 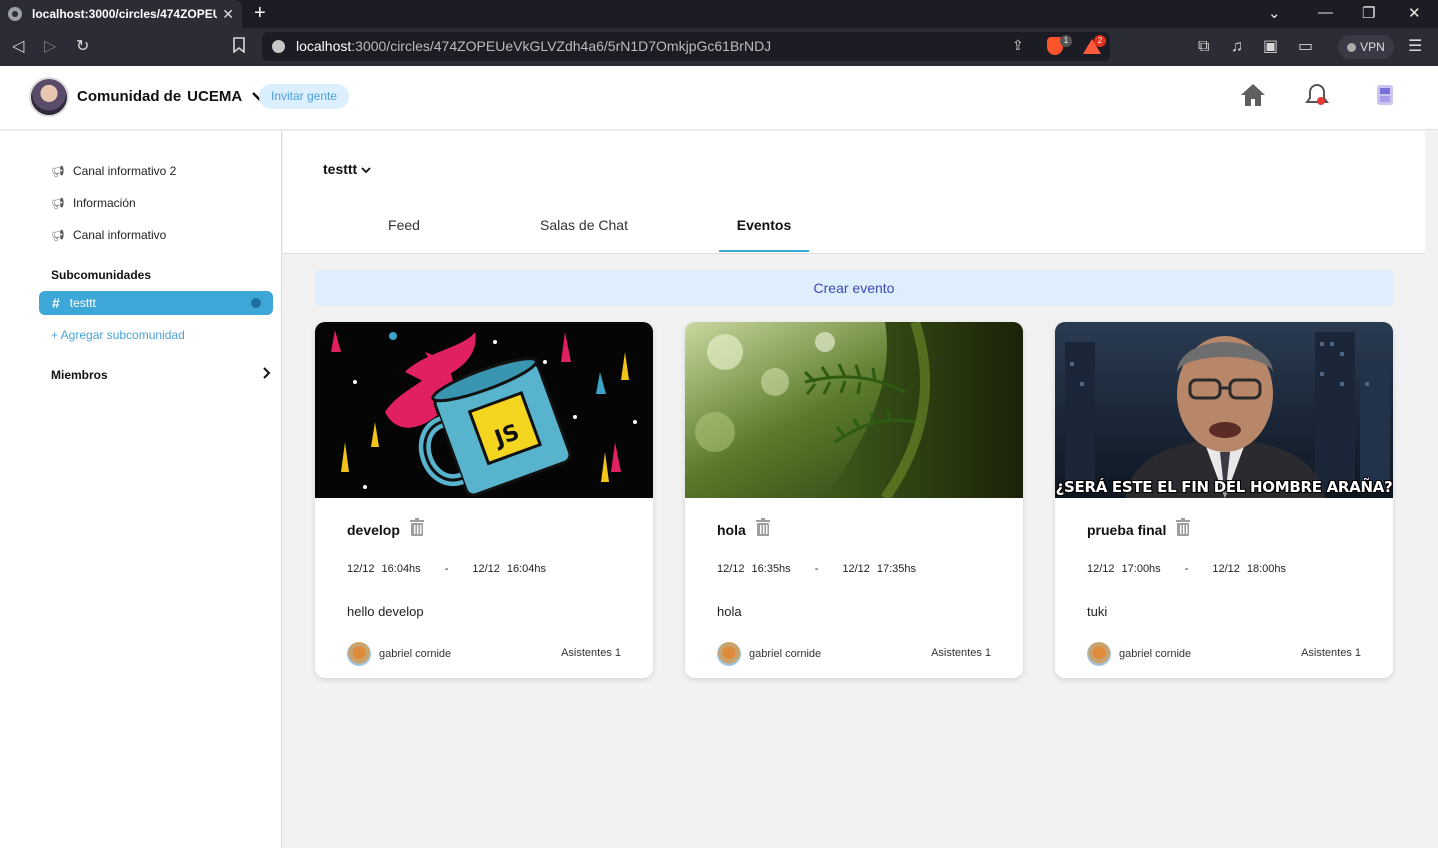 What do you see at coordinates (1101, 569) in the screenshot?
I see `start-day: 12/12` at bounding box center [1101, 569].